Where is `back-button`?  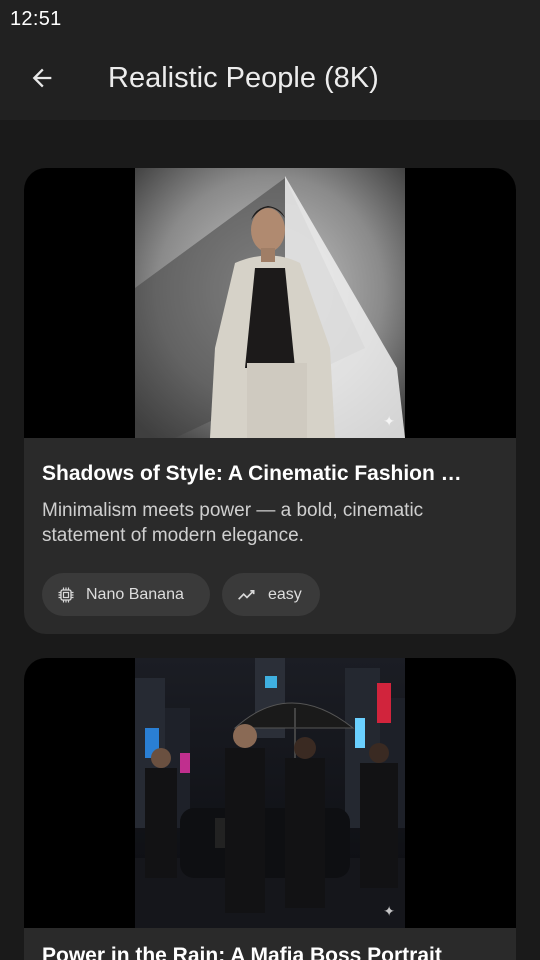 back-button is located at coordinates (42, 78).